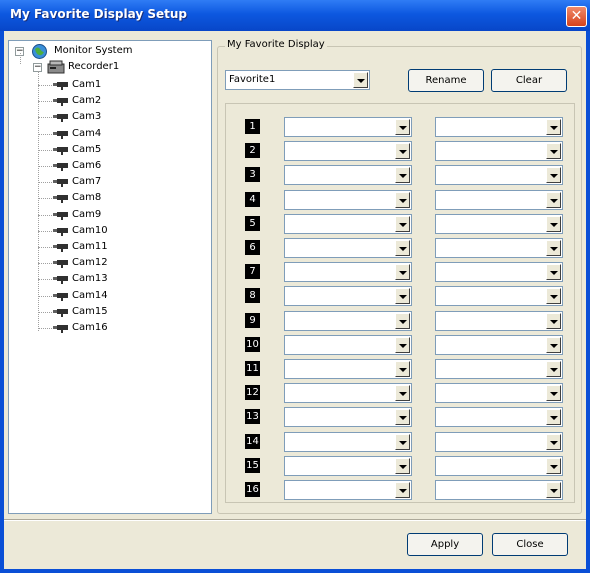 This screenshot has height=573, width=590. Describe the element at coordinates (109, 198) in the screenshot. I see `tree-item-camera: Cam8` at that location.